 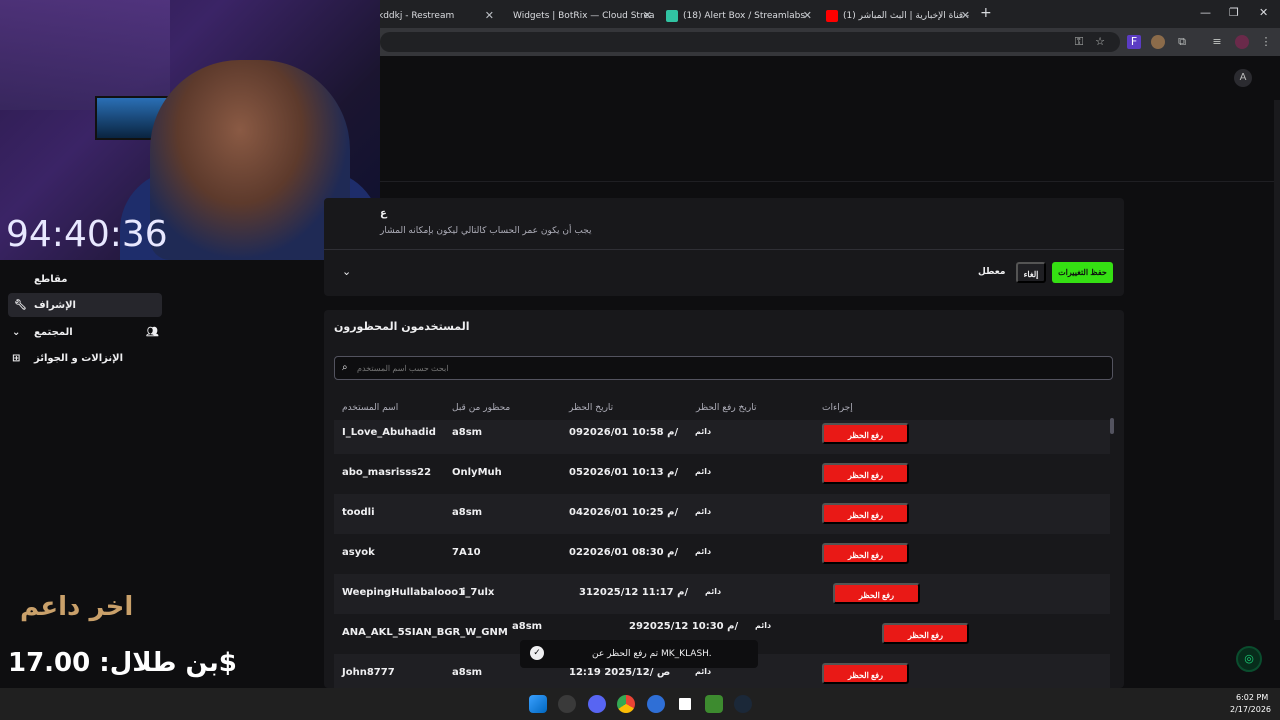 What do you see at coordinates (250, 160) in the screenshot?
I see `webcam-streamer` at bounding box center [250, 160].